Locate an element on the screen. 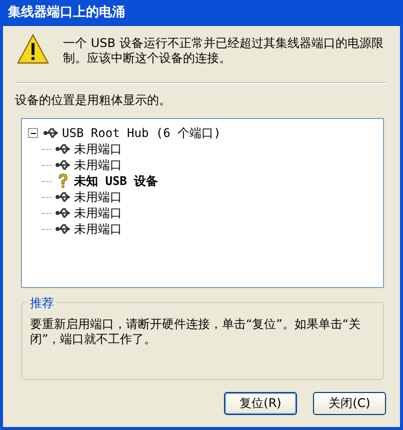 The image size is (403, 430). tree-item: USB Root Hub (6 个端口) is located at coordinates (141, 133).